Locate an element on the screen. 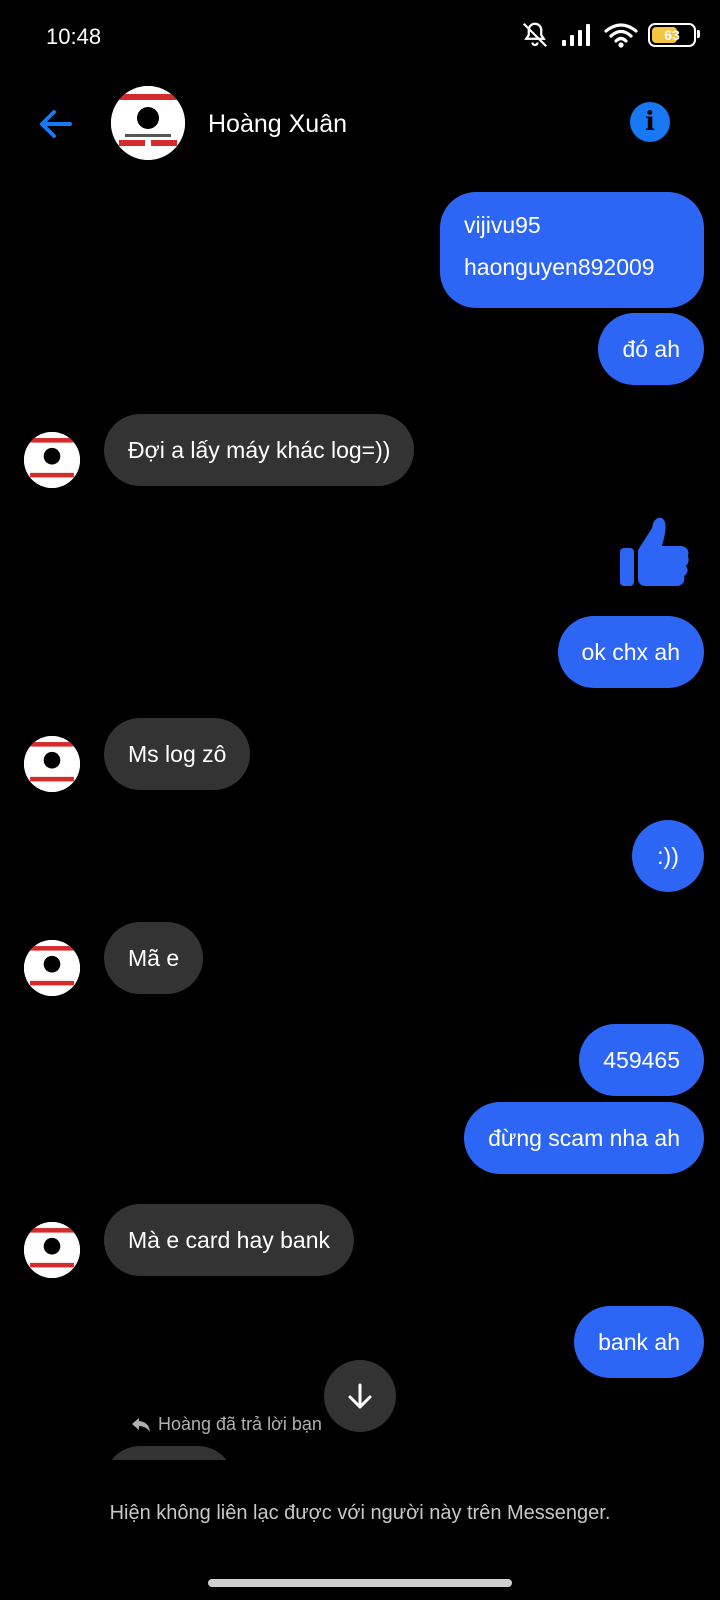 The image size is (720, 1600). message-text: đó ah is located at coordinates (651, 349).